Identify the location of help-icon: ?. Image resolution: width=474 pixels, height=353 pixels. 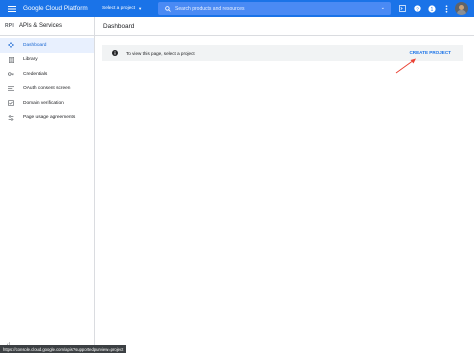
(417, 8).